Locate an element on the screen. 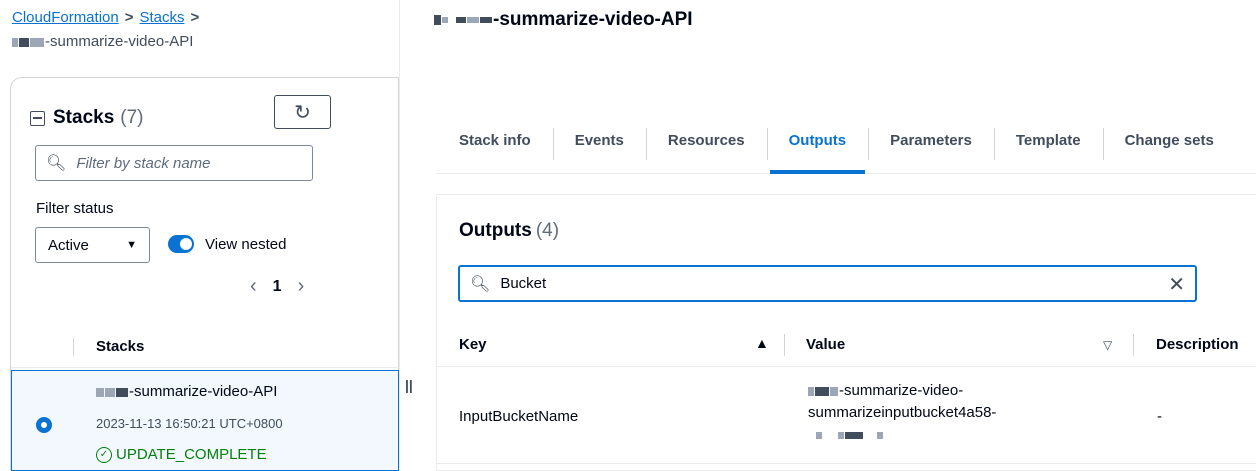 The width and height of the screenshot is (1256, 471). sort-ascending-icon: ▲ is located at coordinates (762, 343).